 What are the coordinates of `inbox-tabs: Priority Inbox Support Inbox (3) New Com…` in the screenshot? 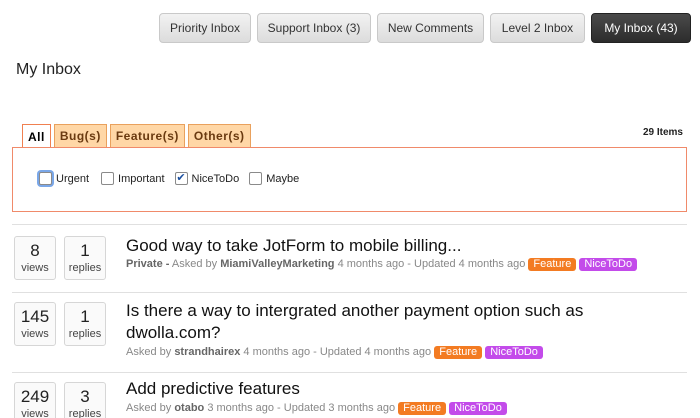 It's located at (425, 28).